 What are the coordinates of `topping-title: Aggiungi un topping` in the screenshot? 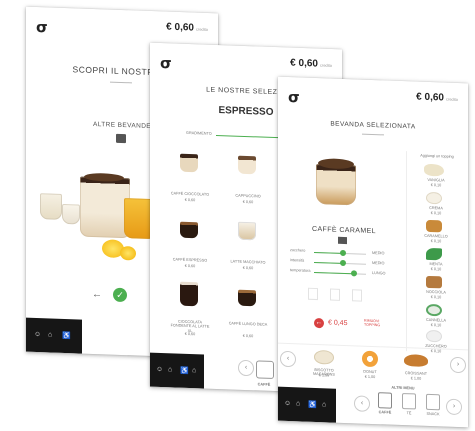 It's located at (437, 156).